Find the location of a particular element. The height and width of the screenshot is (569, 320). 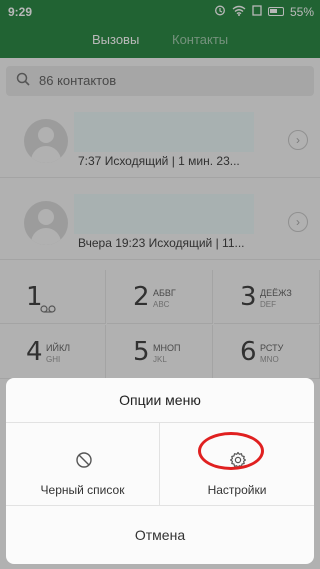

blacklist-option: Черный список is located at coordinates (83, 464).